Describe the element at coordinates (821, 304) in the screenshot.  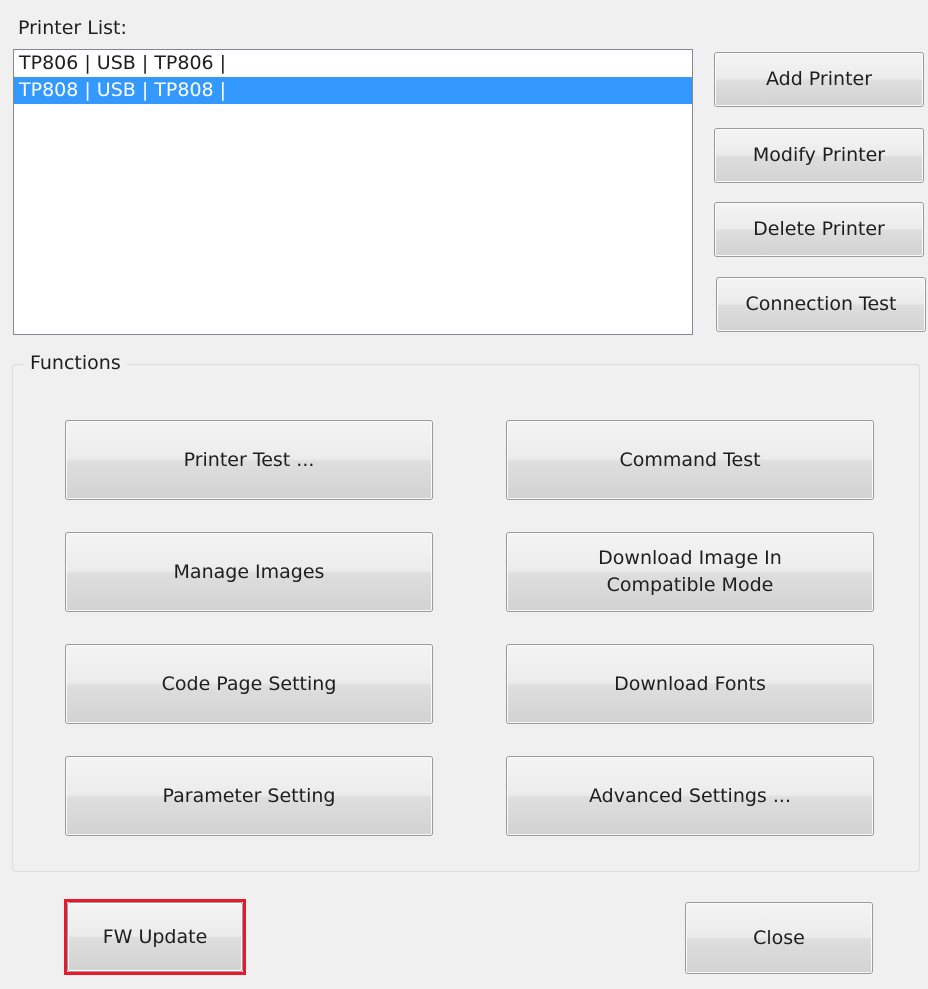
I see `connection-test-button: Connection Test` at that location.